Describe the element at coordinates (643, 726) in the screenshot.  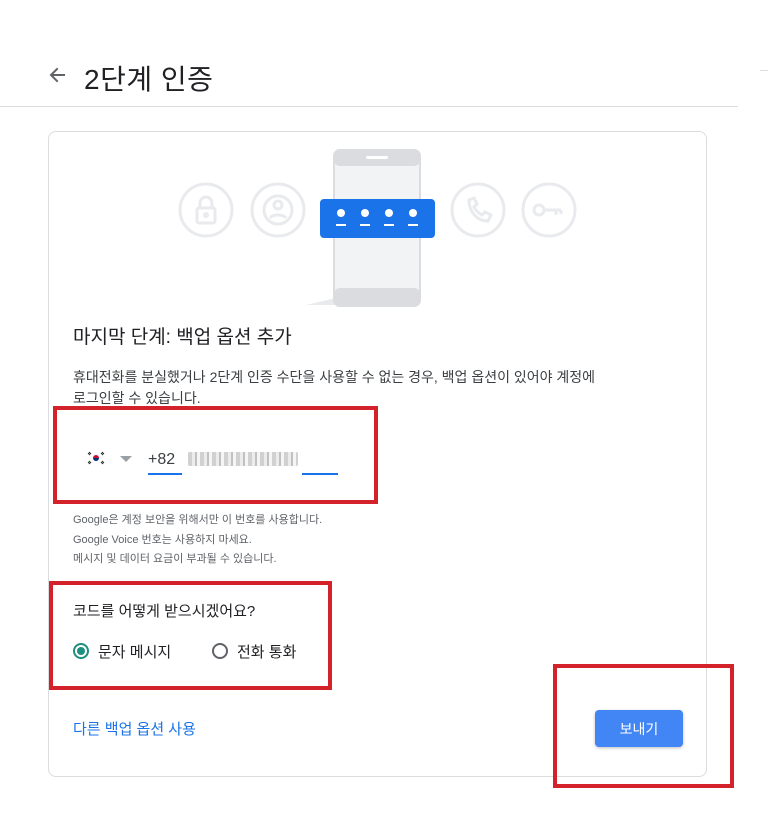
I see `highlight-box-send` at that location.